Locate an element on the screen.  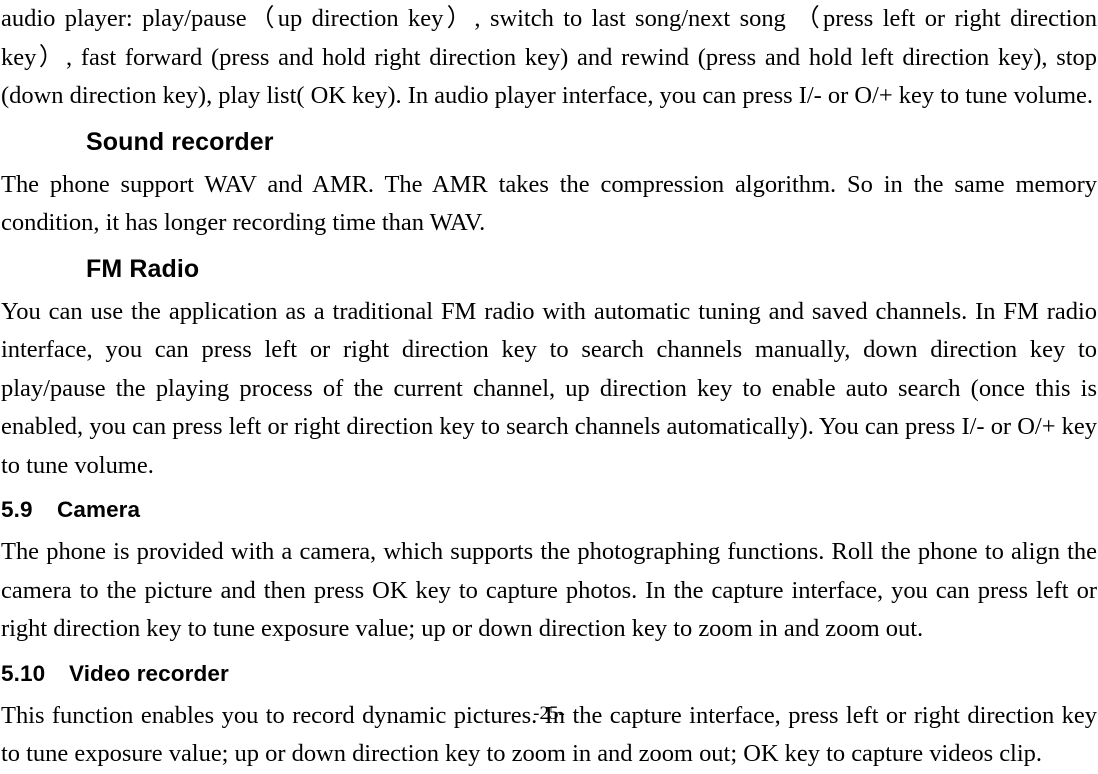
heading-video-recorder-label: Video recorder is located at coordinates (149, 673).